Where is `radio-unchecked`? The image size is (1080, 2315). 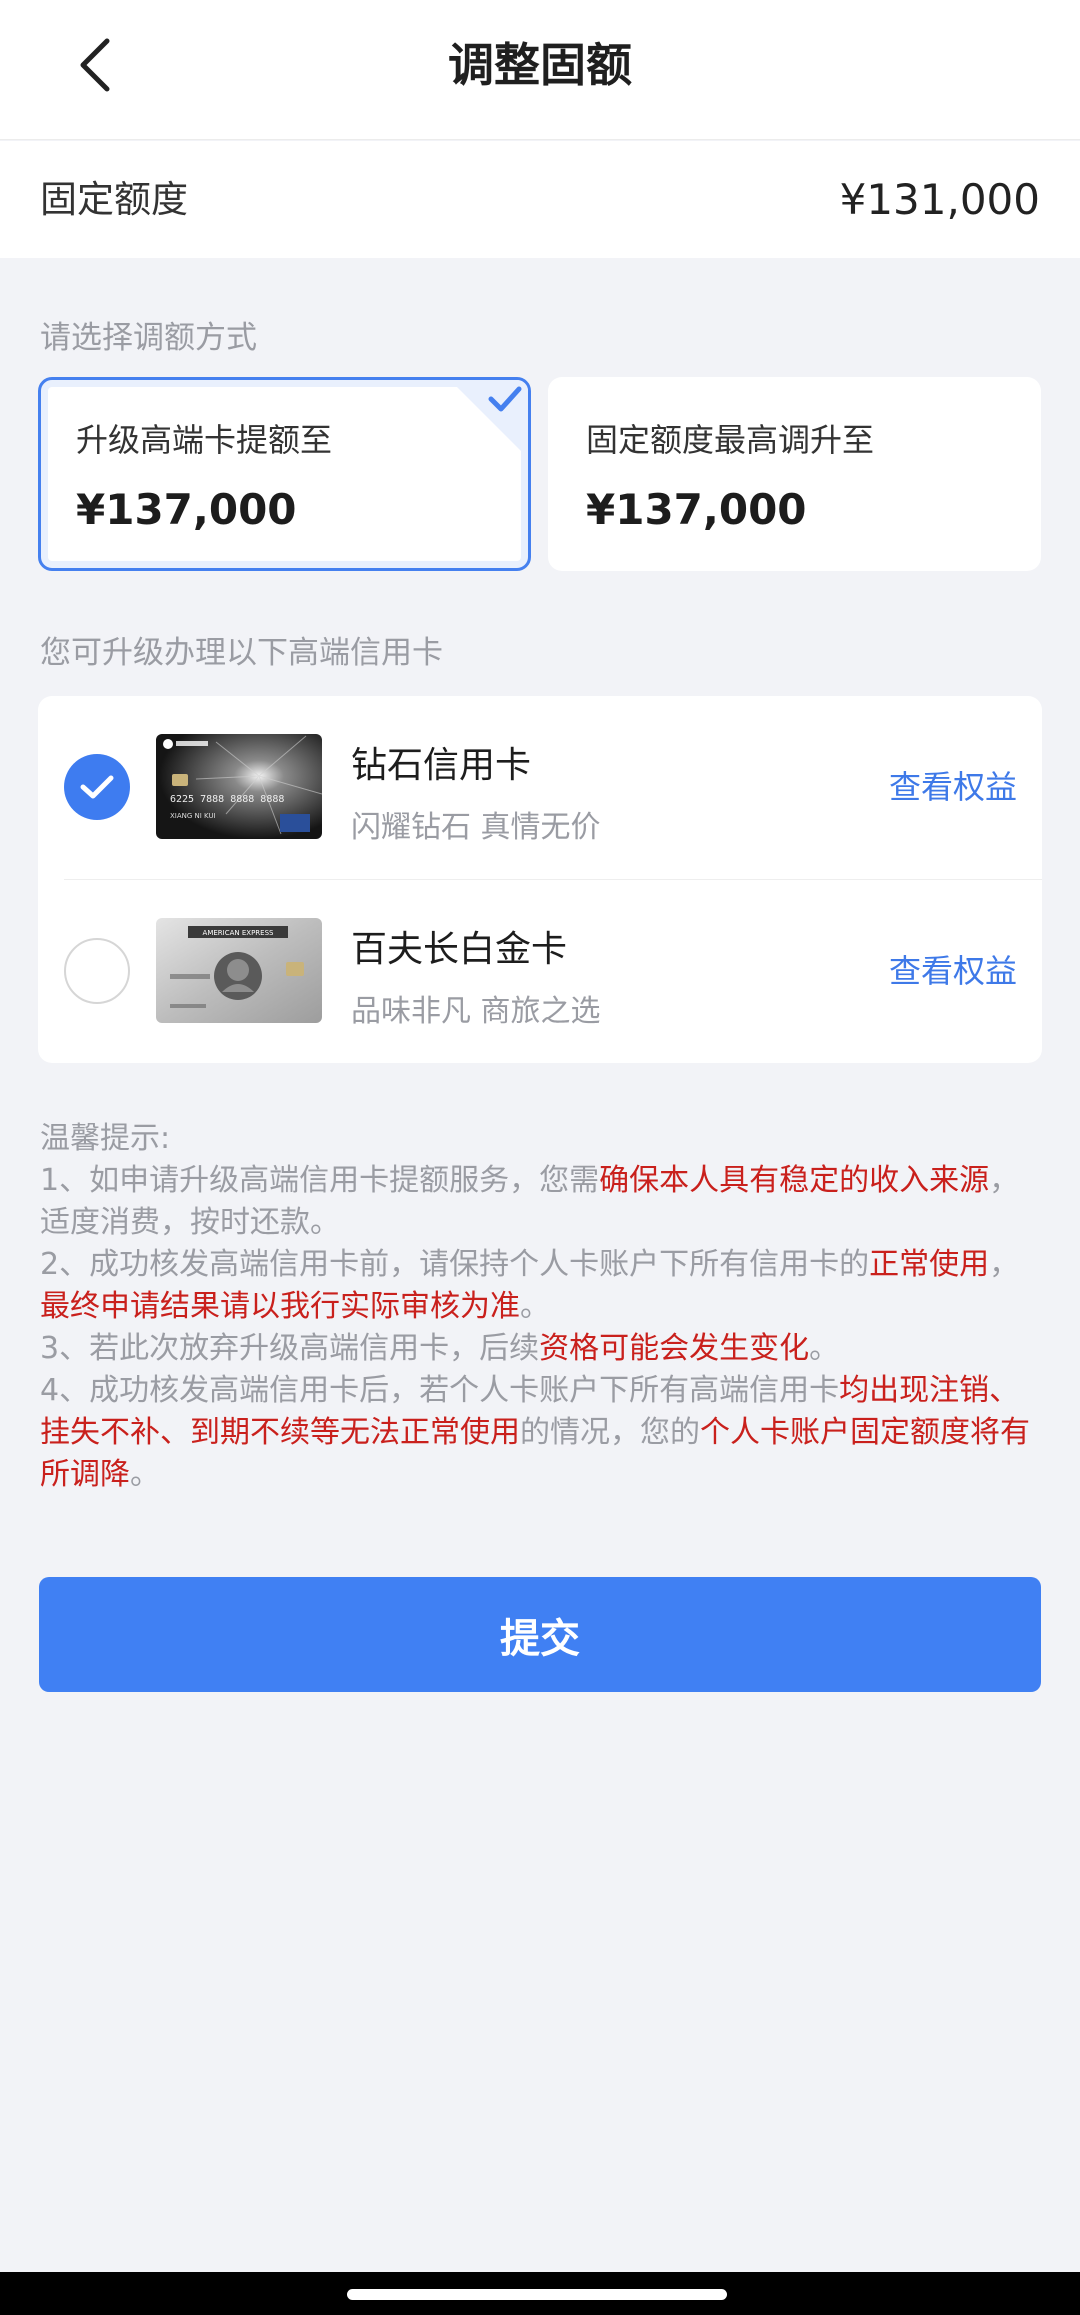
radio-unchecked is located at coordinates (97, 971).